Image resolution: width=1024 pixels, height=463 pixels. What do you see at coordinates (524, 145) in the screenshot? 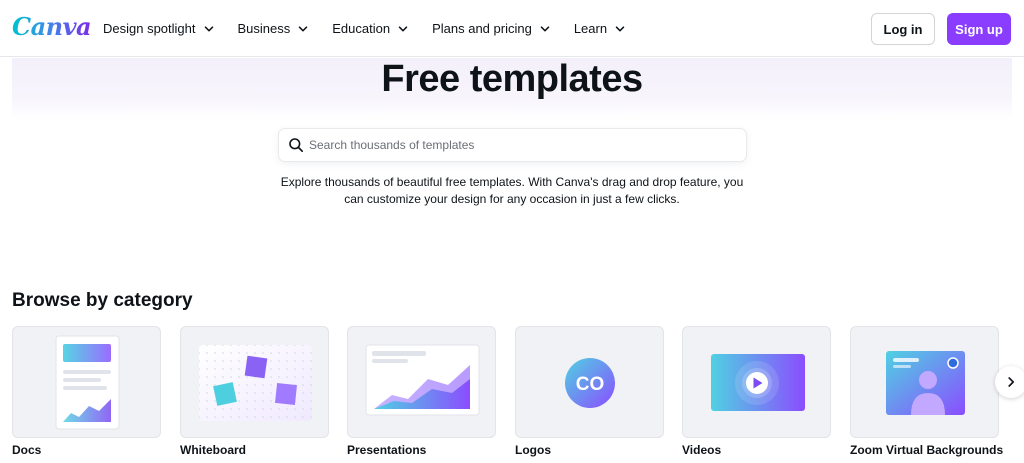
I see `search-input` at bounding box center [524, 145].